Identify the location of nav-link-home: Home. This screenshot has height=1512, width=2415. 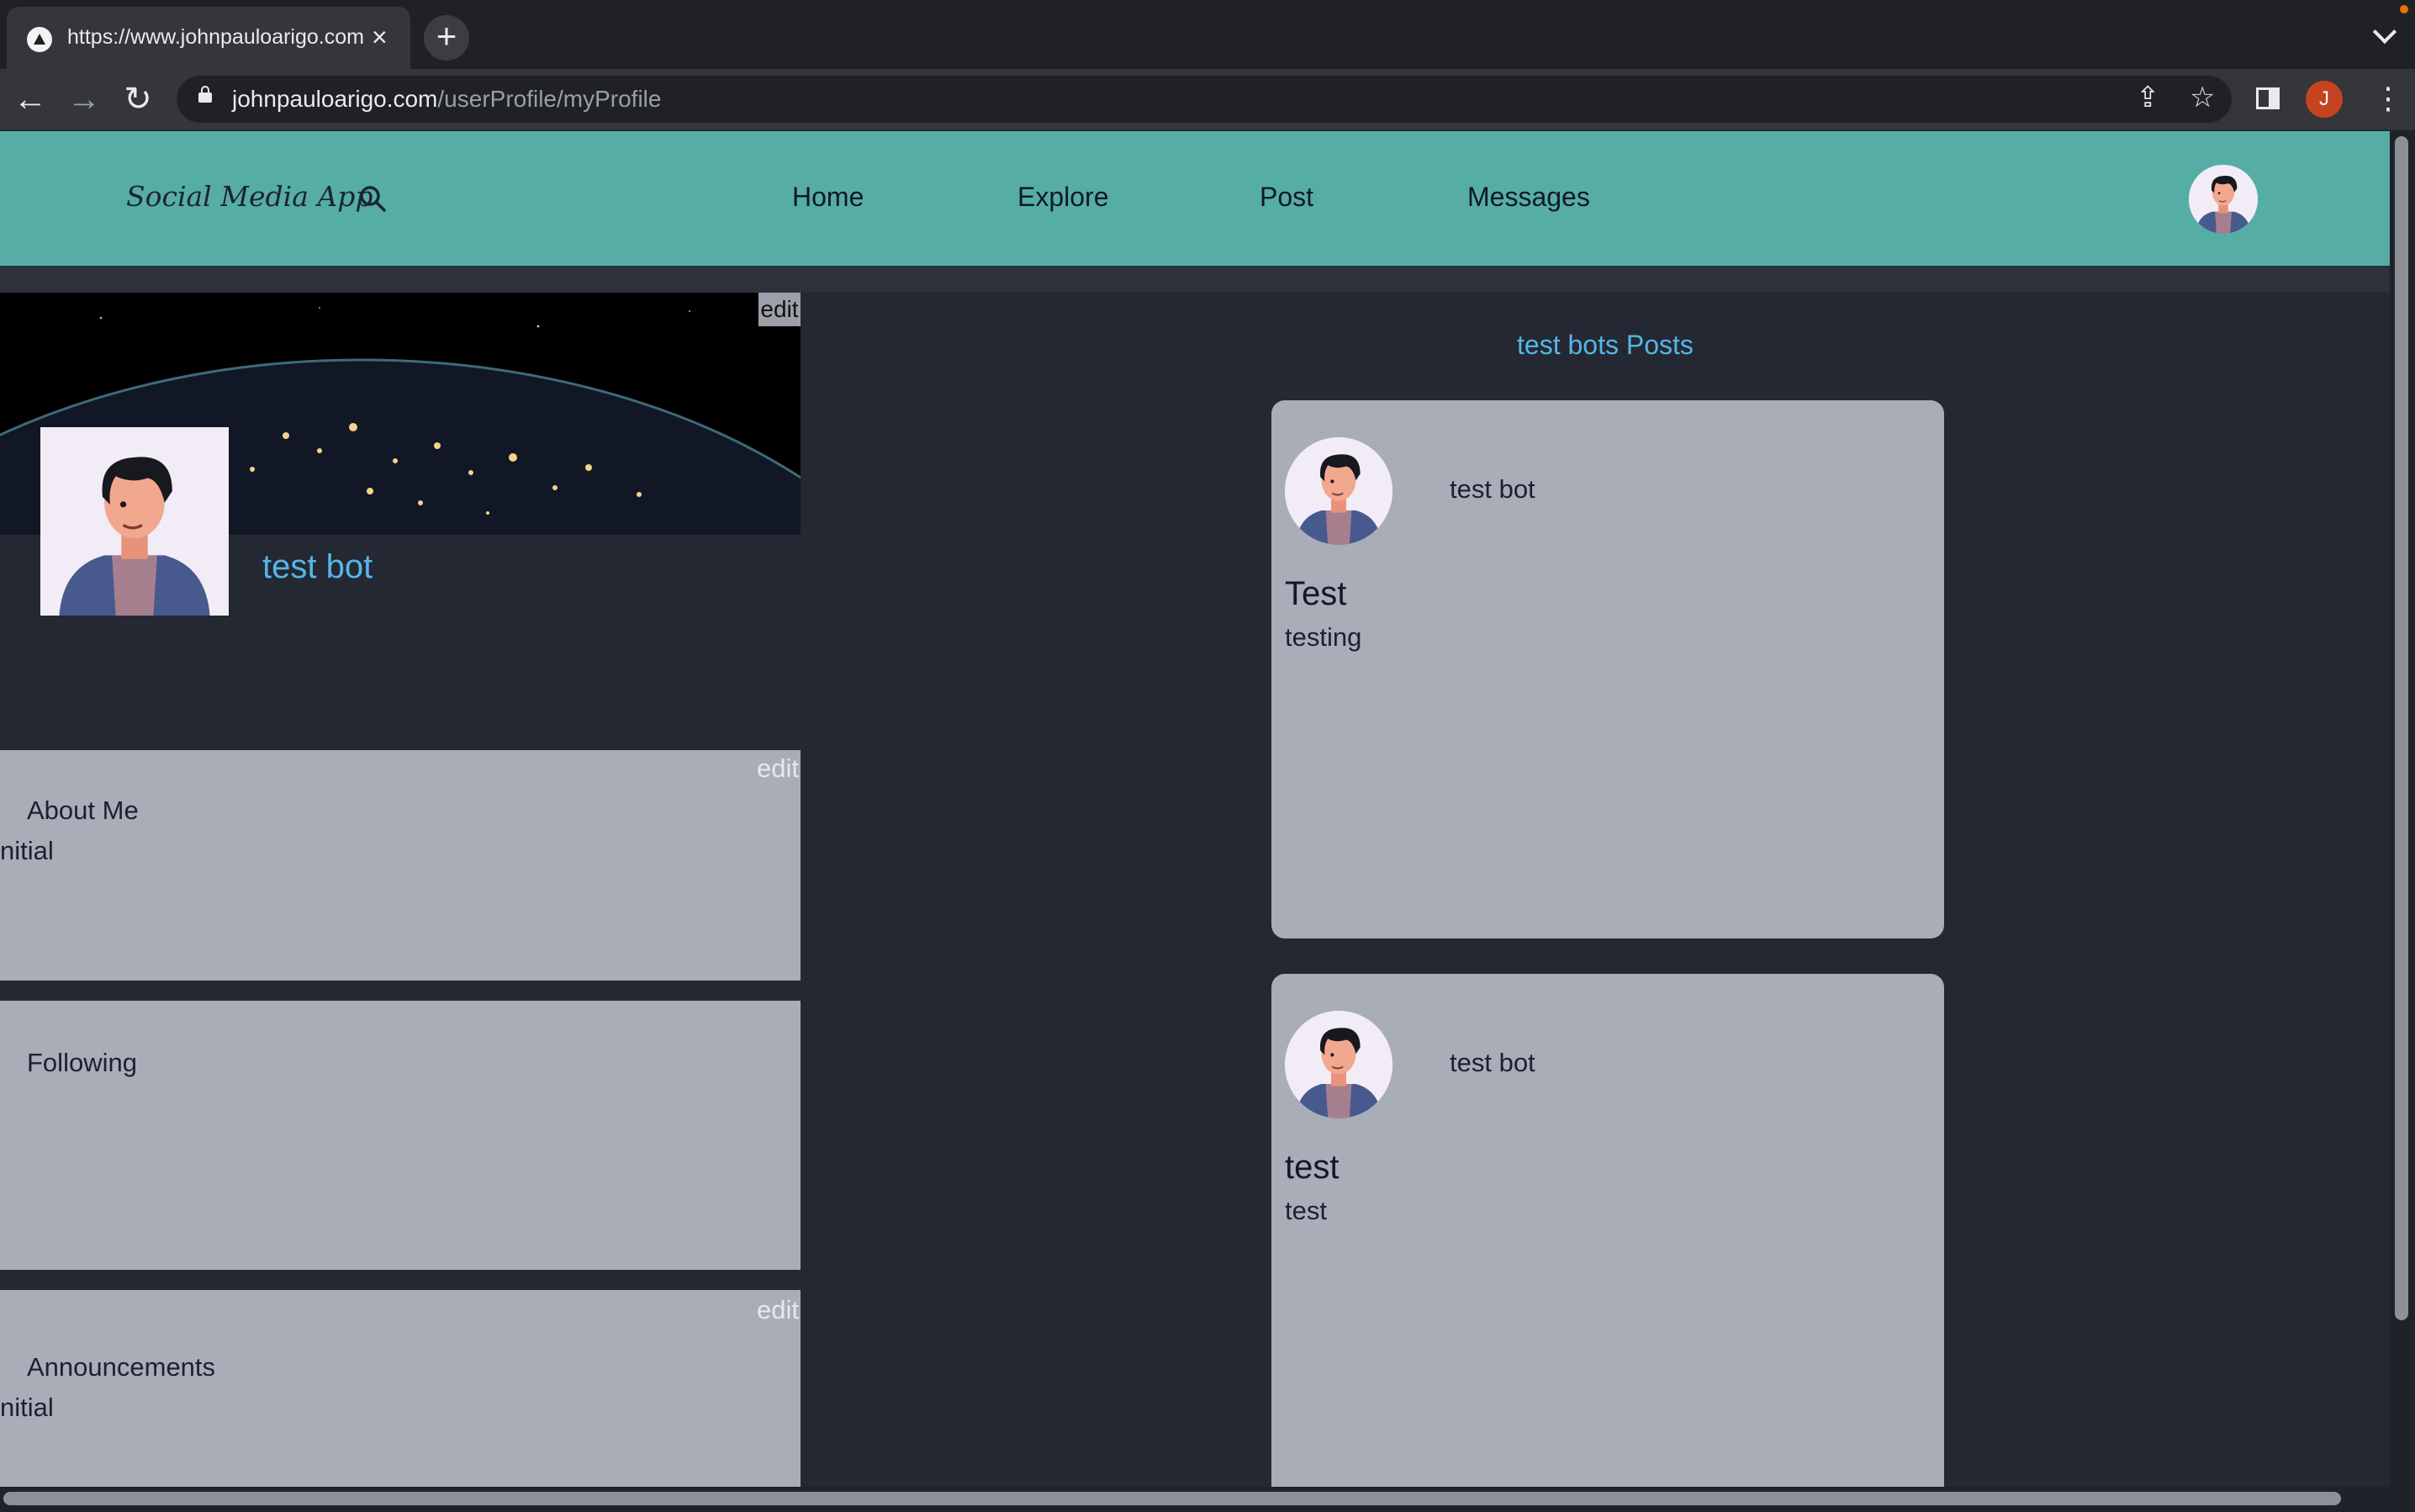
(828, 197).